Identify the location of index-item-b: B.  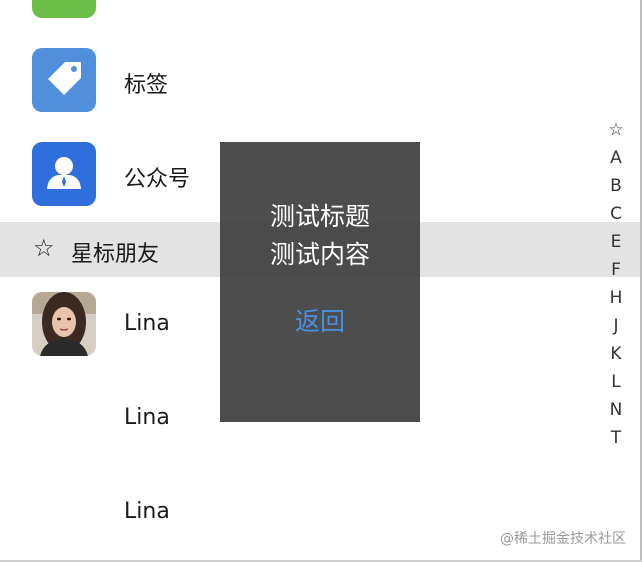
(616, 186).